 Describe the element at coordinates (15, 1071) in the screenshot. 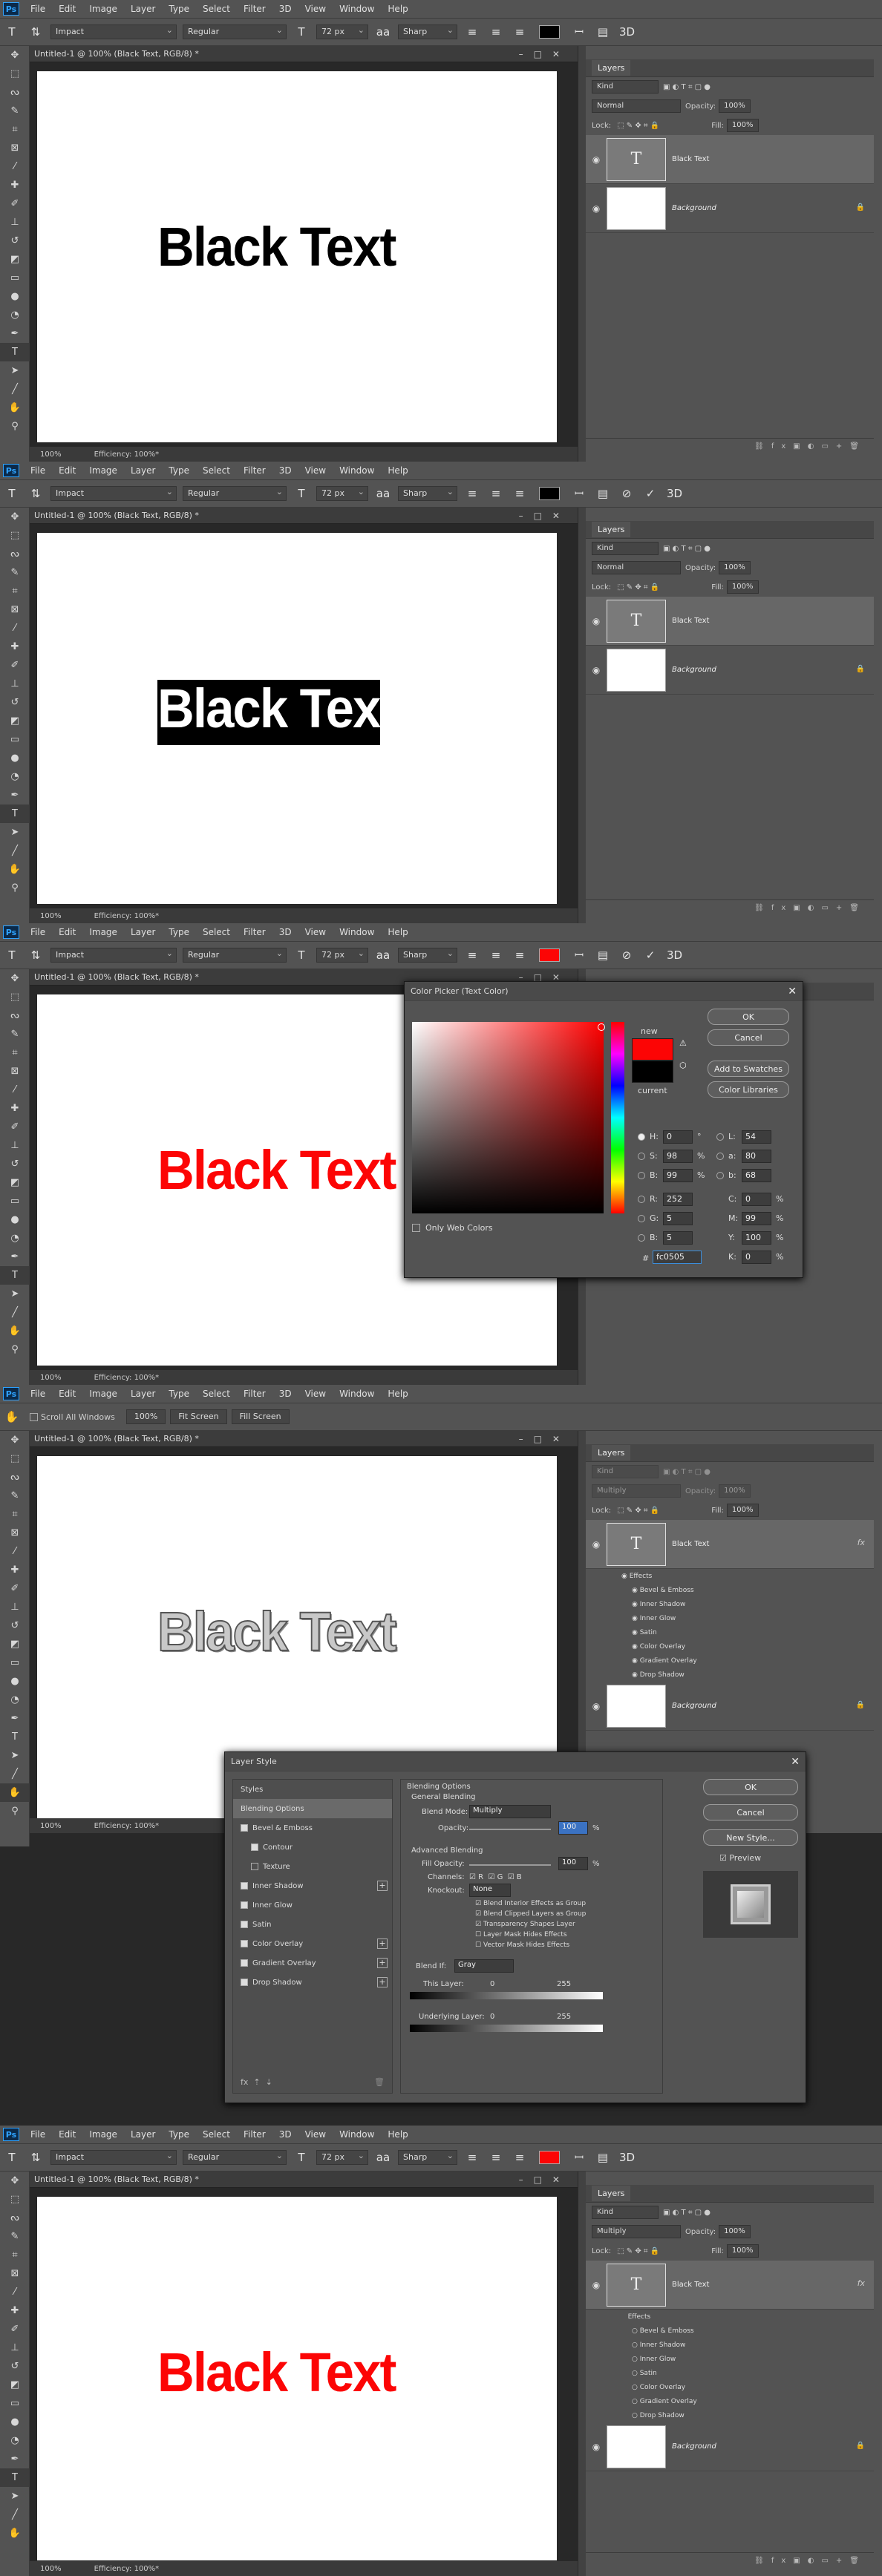

I see `frame-tool-icon: ⊠` at that location.